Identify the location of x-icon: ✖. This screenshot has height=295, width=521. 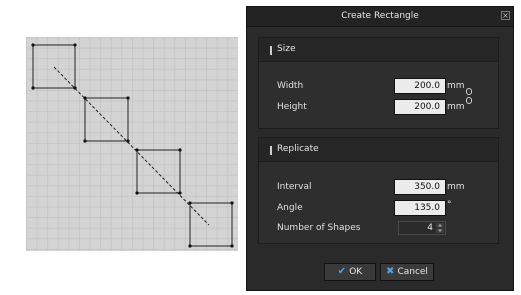
(390, 271).